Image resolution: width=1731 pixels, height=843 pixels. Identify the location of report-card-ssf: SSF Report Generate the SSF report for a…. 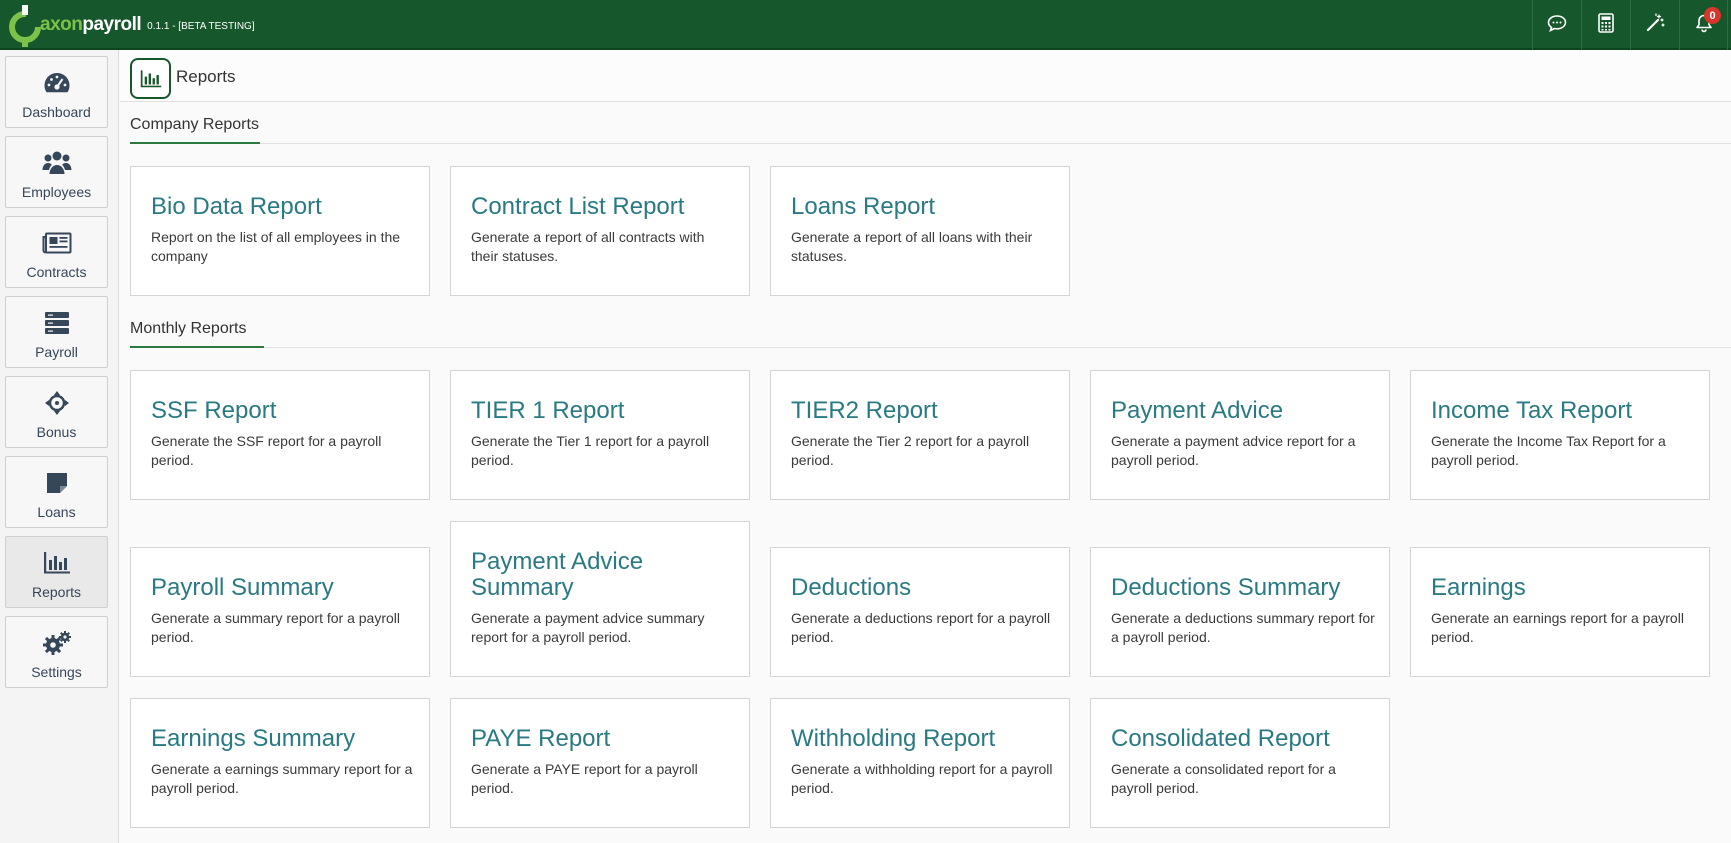
(280, 435).